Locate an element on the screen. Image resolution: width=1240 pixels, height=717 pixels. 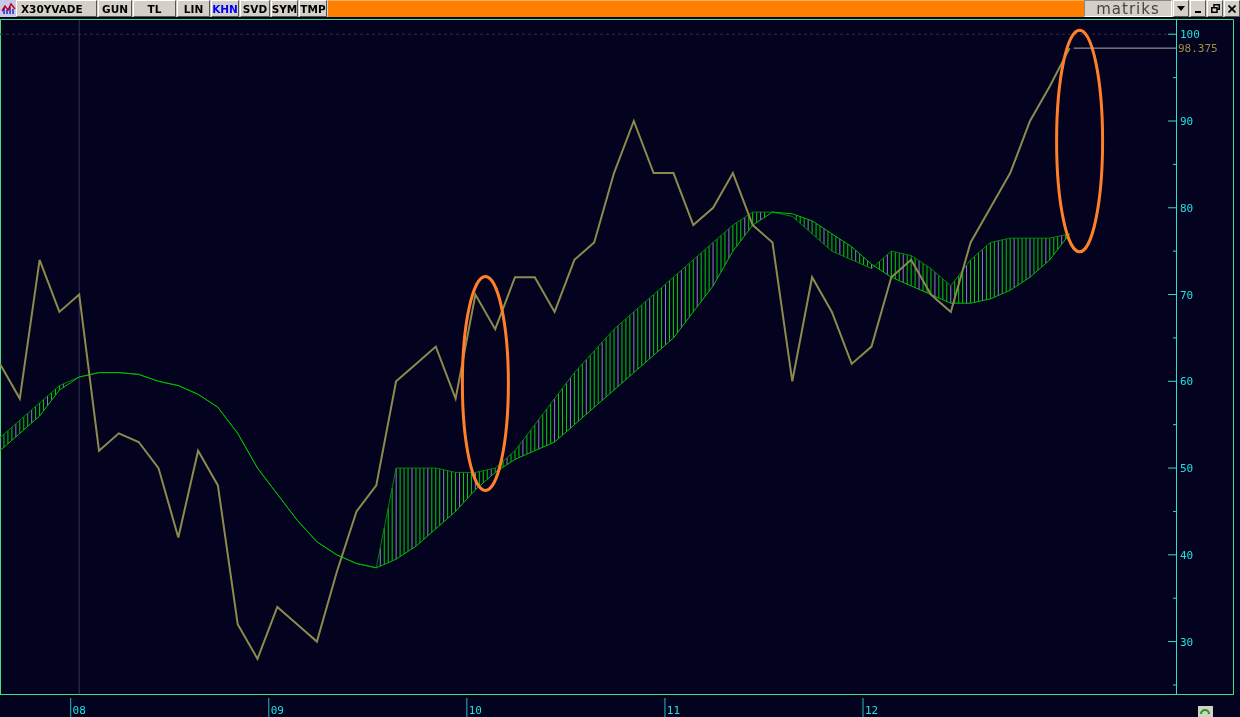
axis-label: 30 is located at coordinates (1187, 642).